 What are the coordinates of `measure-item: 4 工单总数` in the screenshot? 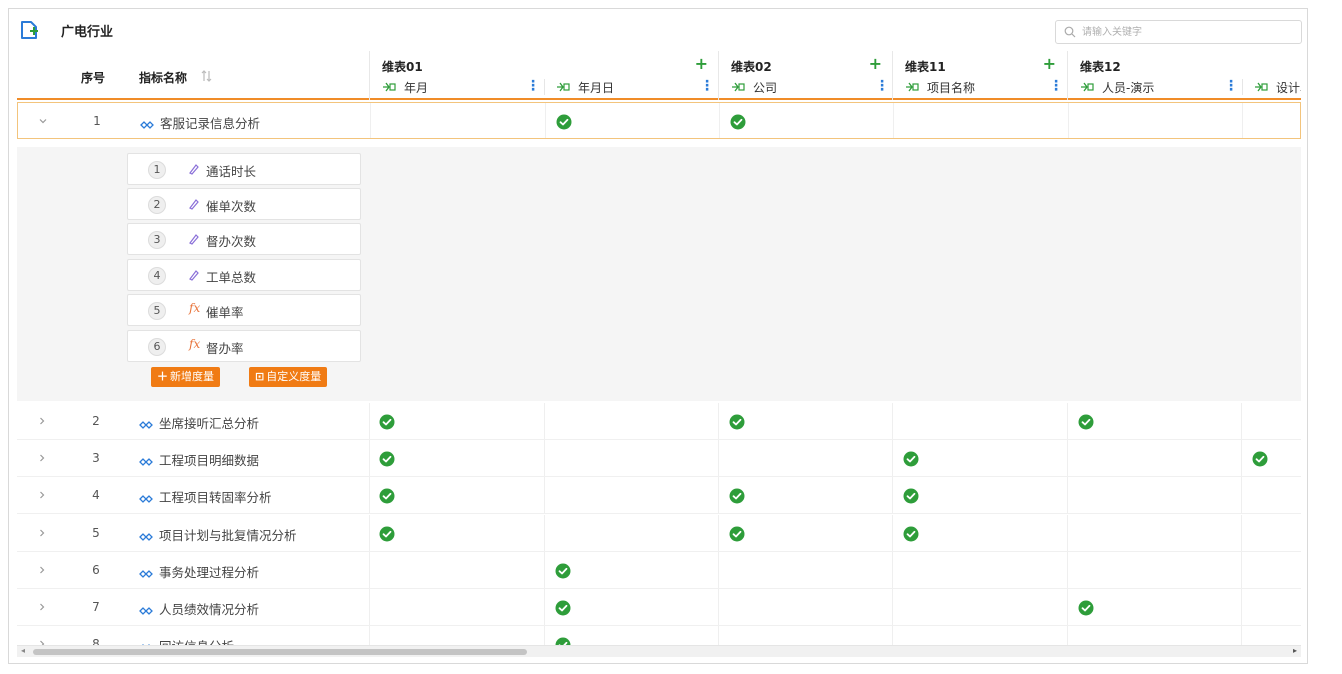 It's located at (244, 275).